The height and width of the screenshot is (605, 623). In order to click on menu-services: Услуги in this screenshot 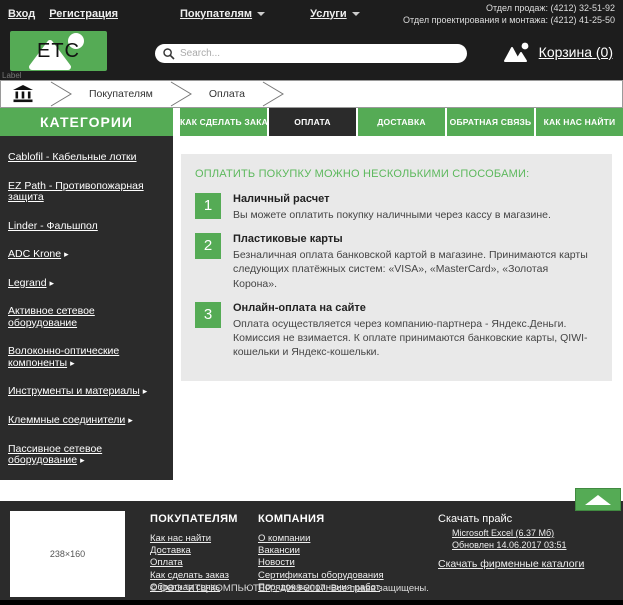, I will do `click(335, 14)`.